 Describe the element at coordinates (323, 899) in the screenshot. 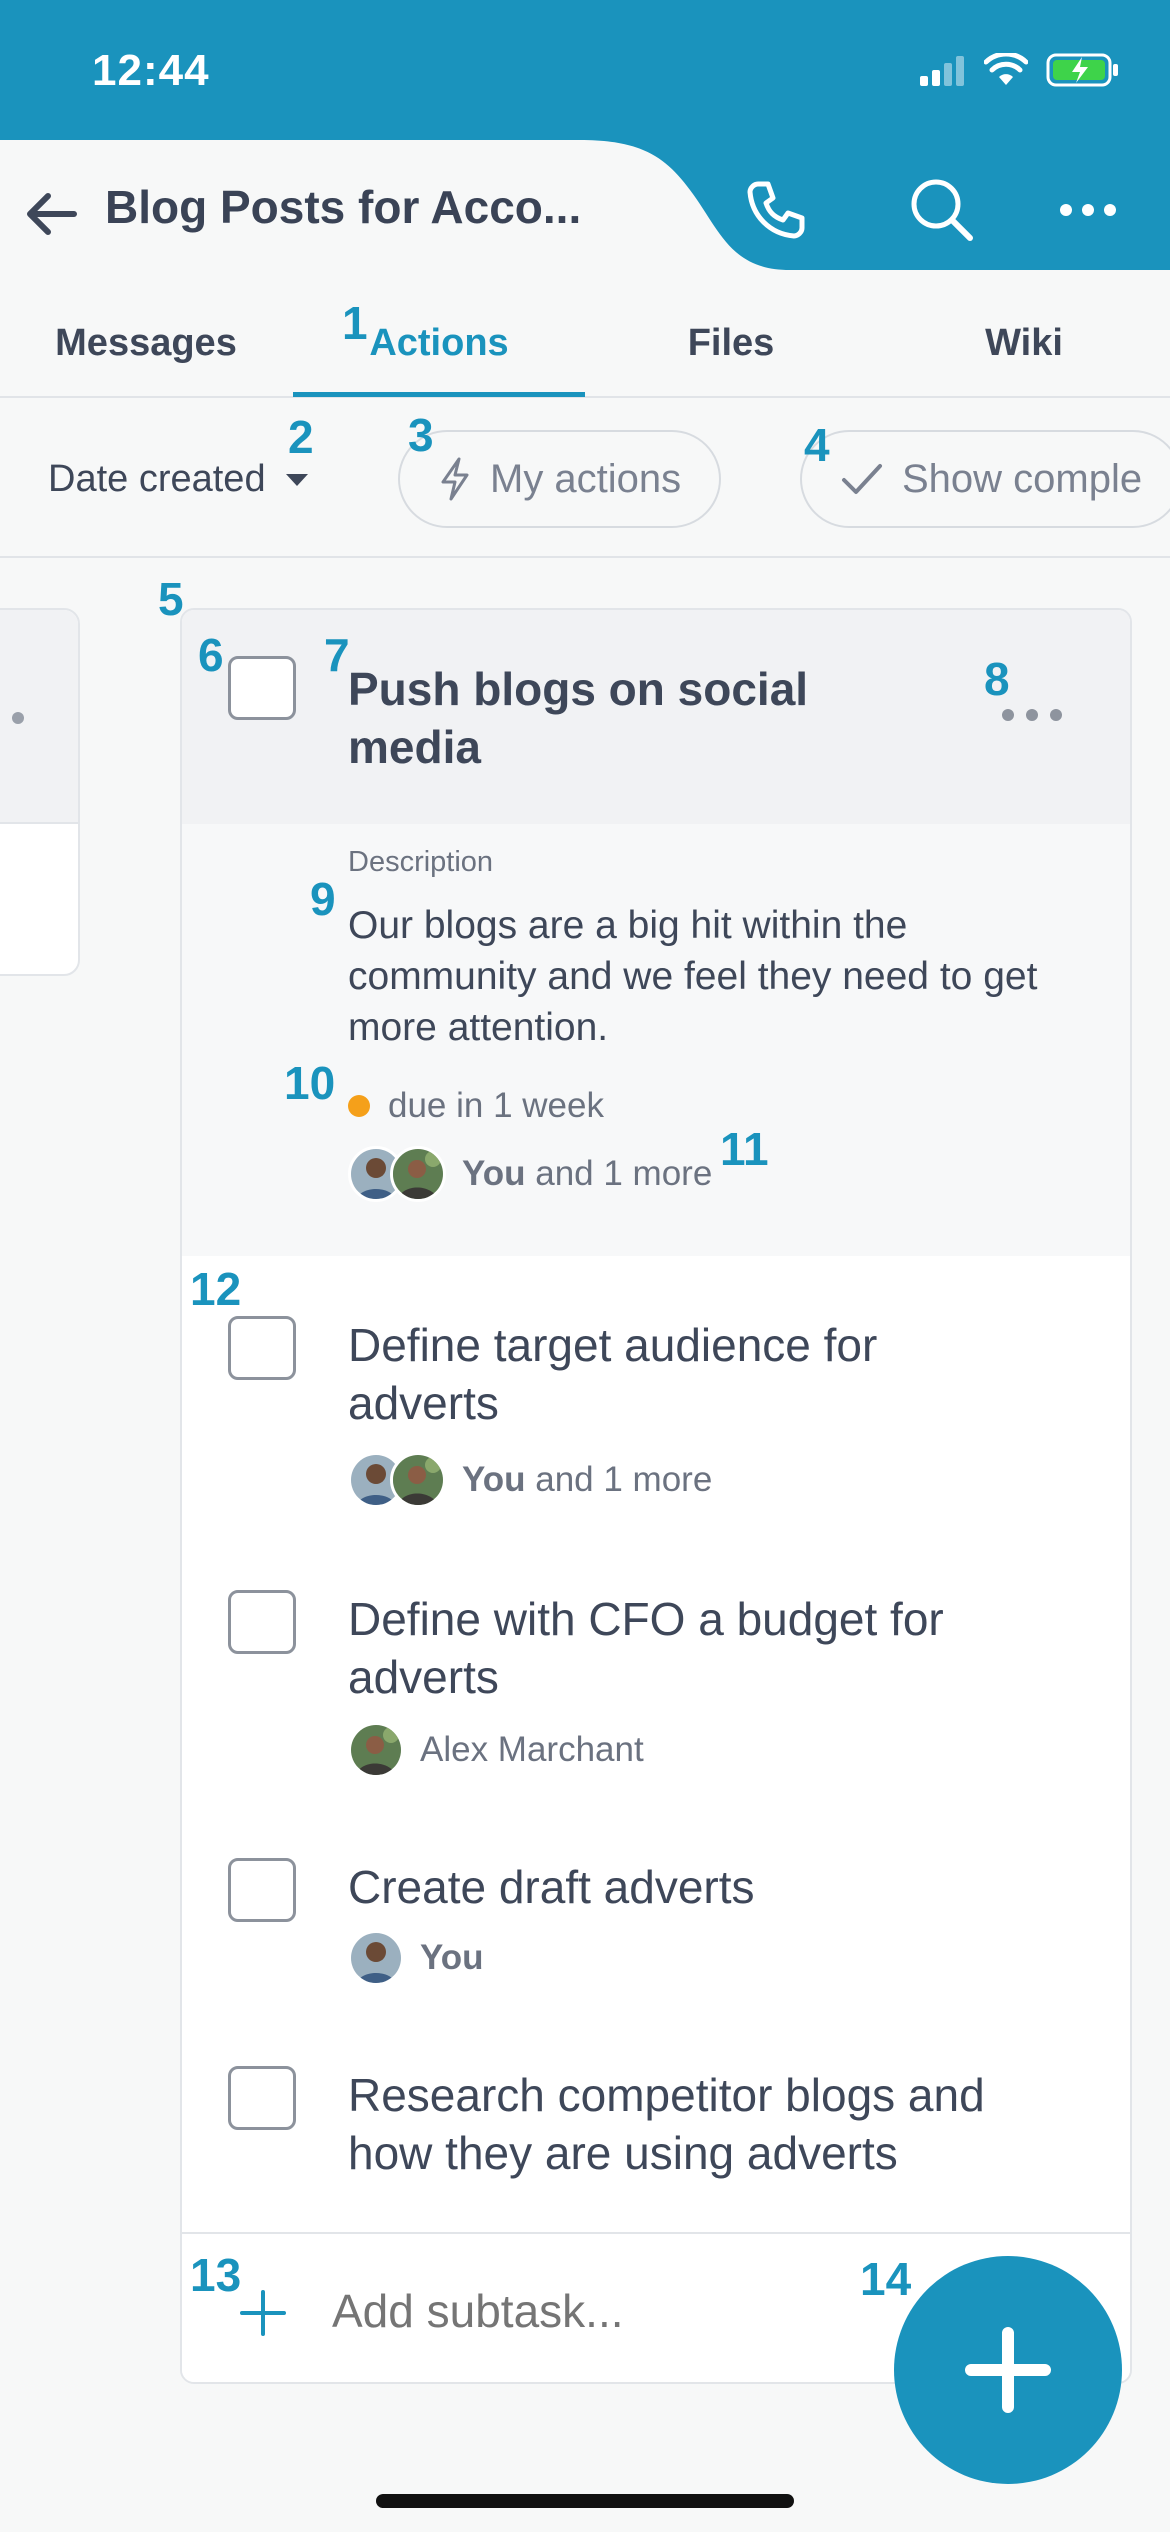

I see `annotation-marker: 9` at that location.